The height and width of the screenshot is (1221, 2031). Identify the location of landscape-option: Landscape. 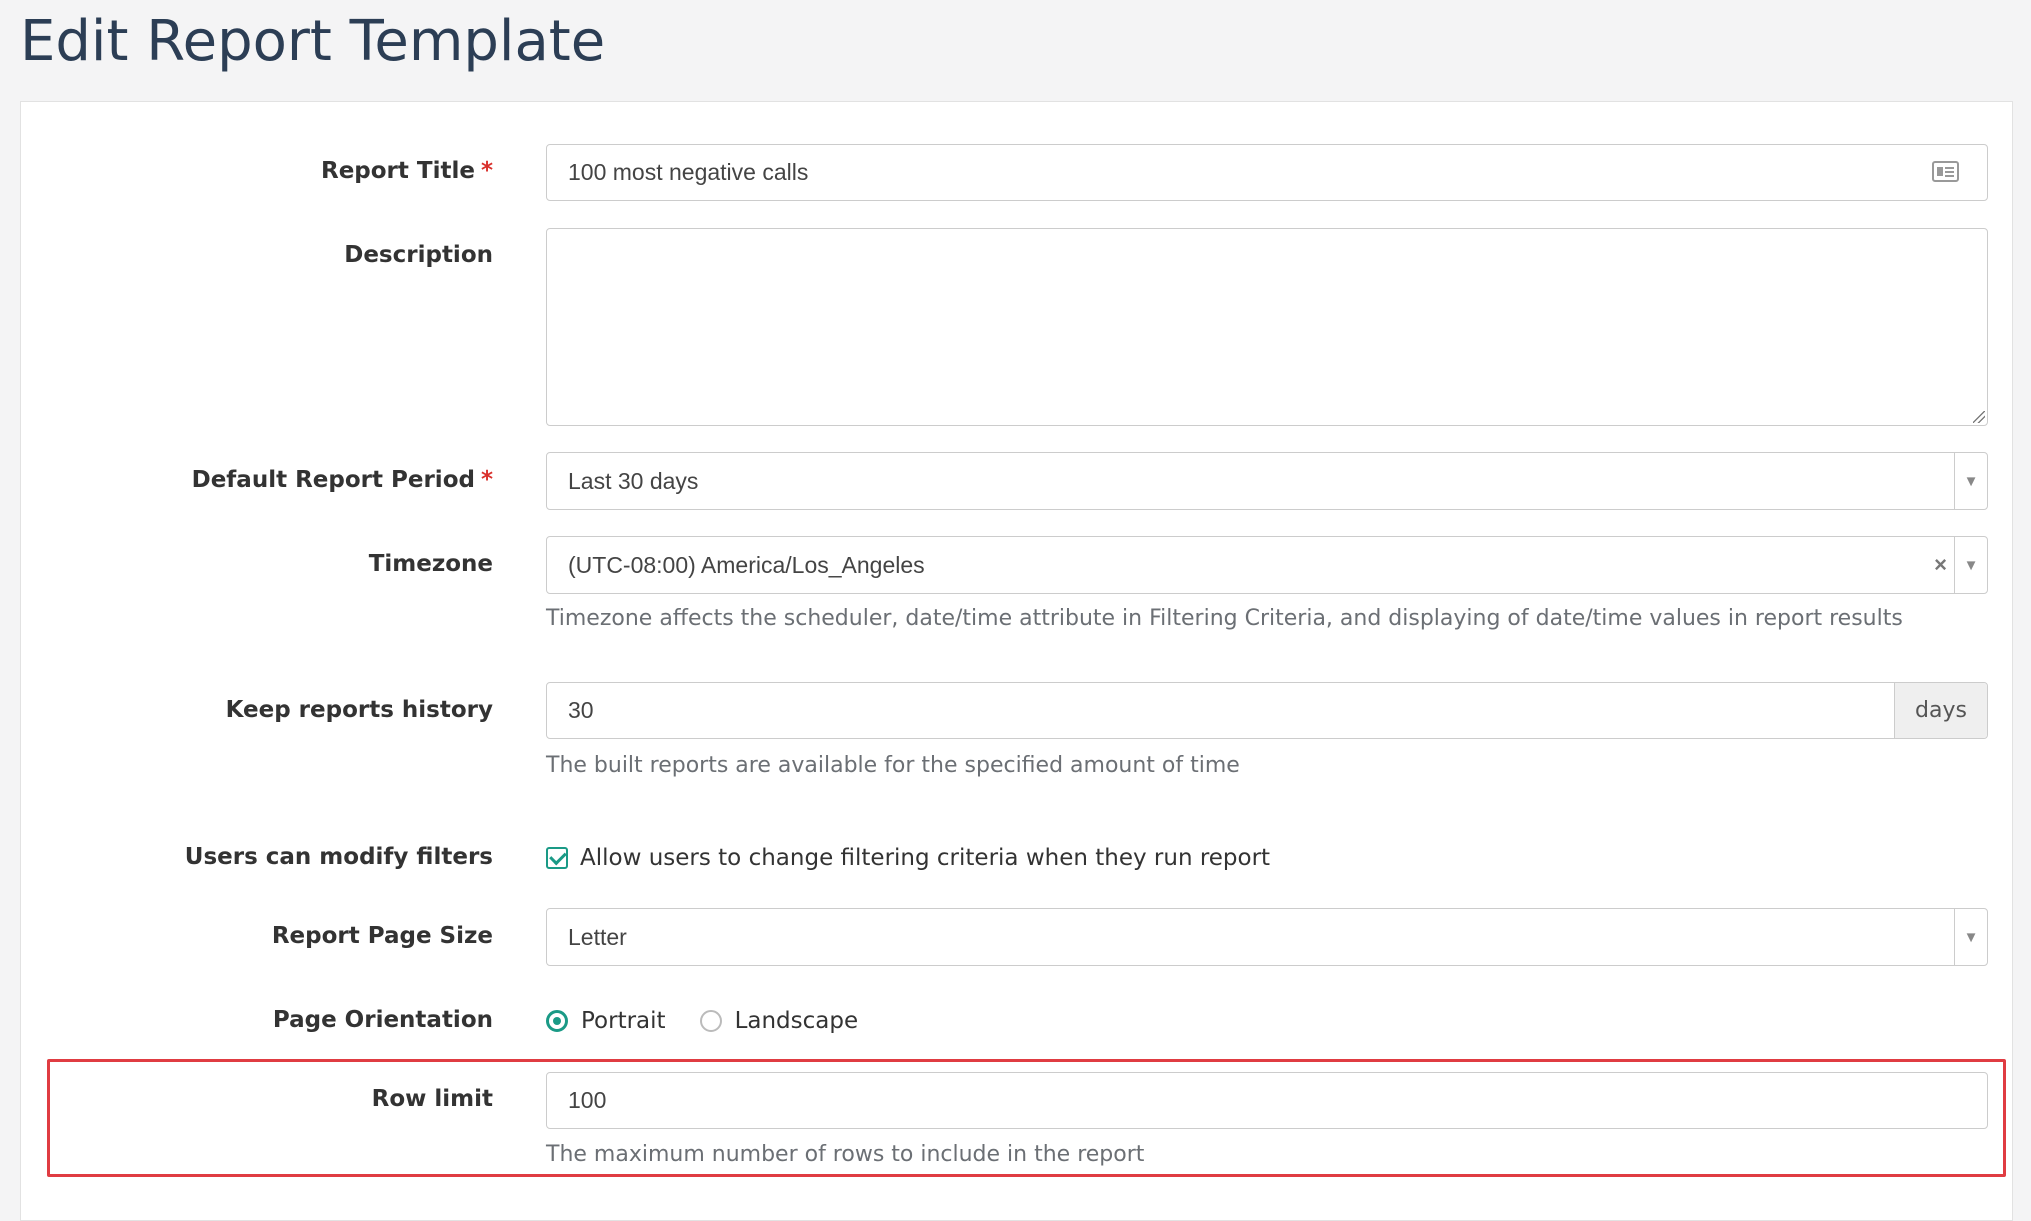
(779, 1021).